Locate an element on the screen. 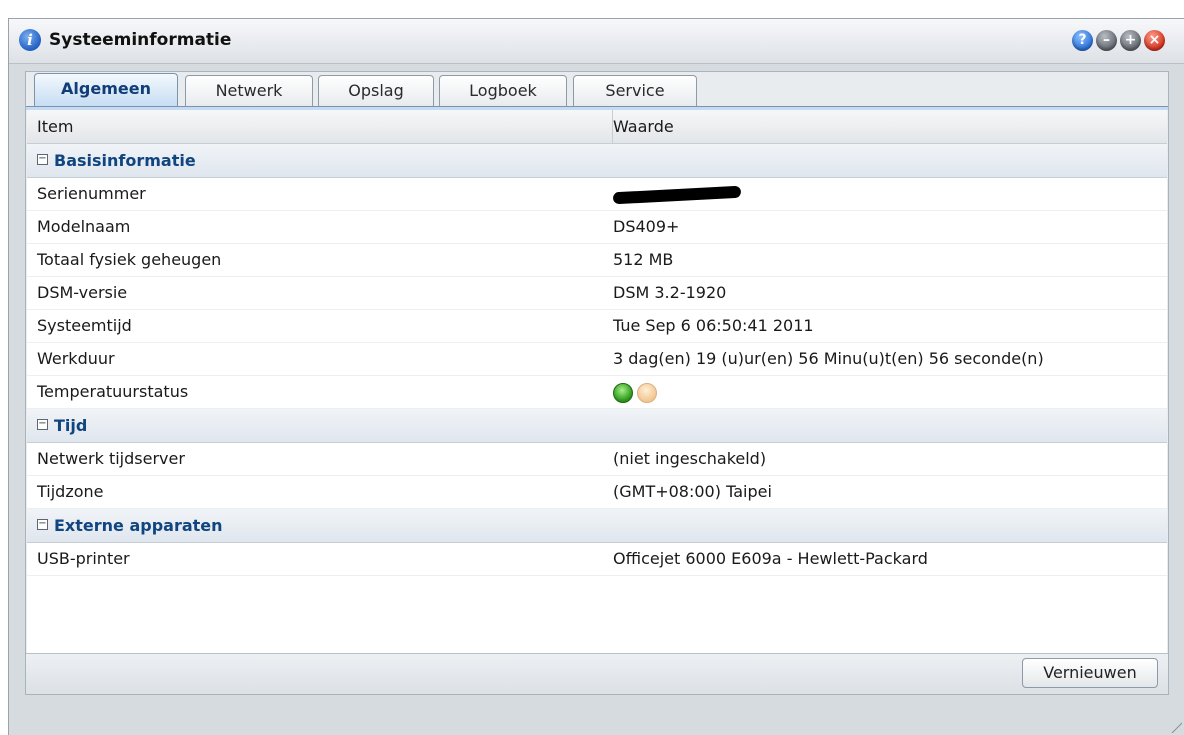 This screenshot has height=735, width=1184. group-label: Externe apparaten is located at coordinates (138, 525).